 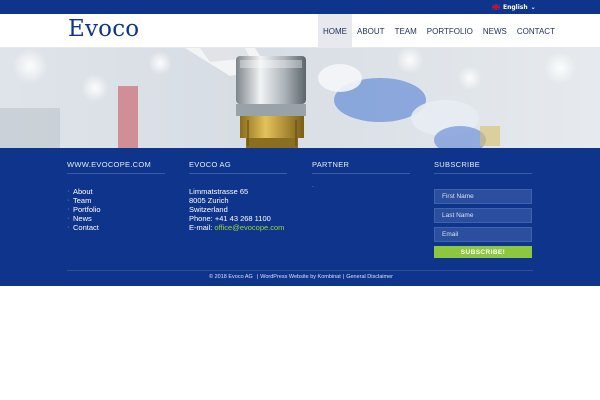 What do you see at coordinates (483, 252) in the screenshot?
I see `subscribe-button: SUBSCRIBE!` at bounding box center [483, 252].